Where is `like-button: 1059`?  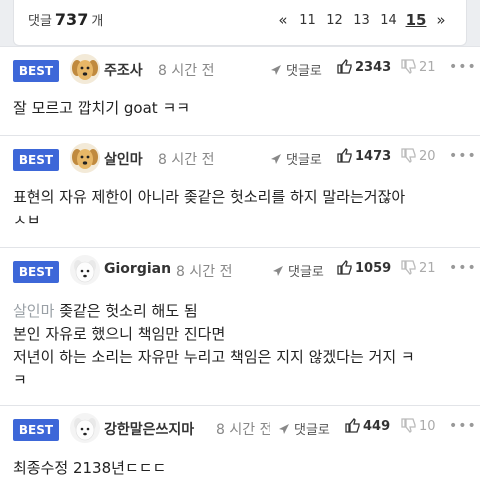 like-button: 1059 is located at coordinates (364, 268).